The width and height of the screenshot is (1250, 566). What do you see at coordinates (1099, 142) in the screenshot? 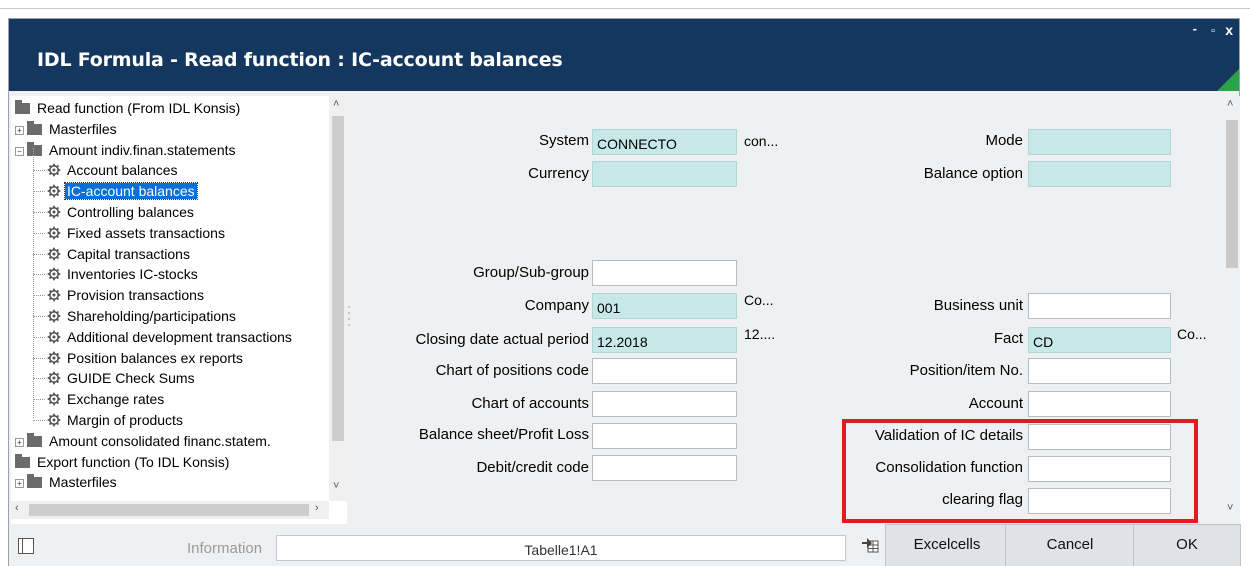
I see `mode-field` at bounding box center [1099, 142].